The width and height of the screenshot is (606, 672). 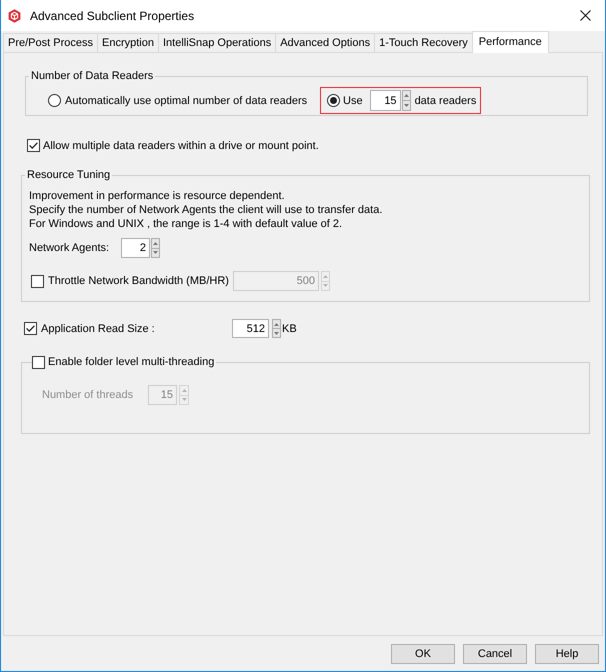 What do you see at coordinates (205, 210) in the screenshot?
I see `description-text: Specify the number of Network Agents the client will use to transfer data.` at bounding box center [205, 210].